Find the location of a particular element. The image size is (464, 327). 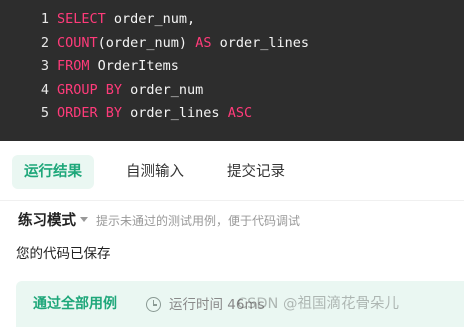

code-line: 2 COUNT(order_num) AS order_lines is located at coordinates (232, 44).